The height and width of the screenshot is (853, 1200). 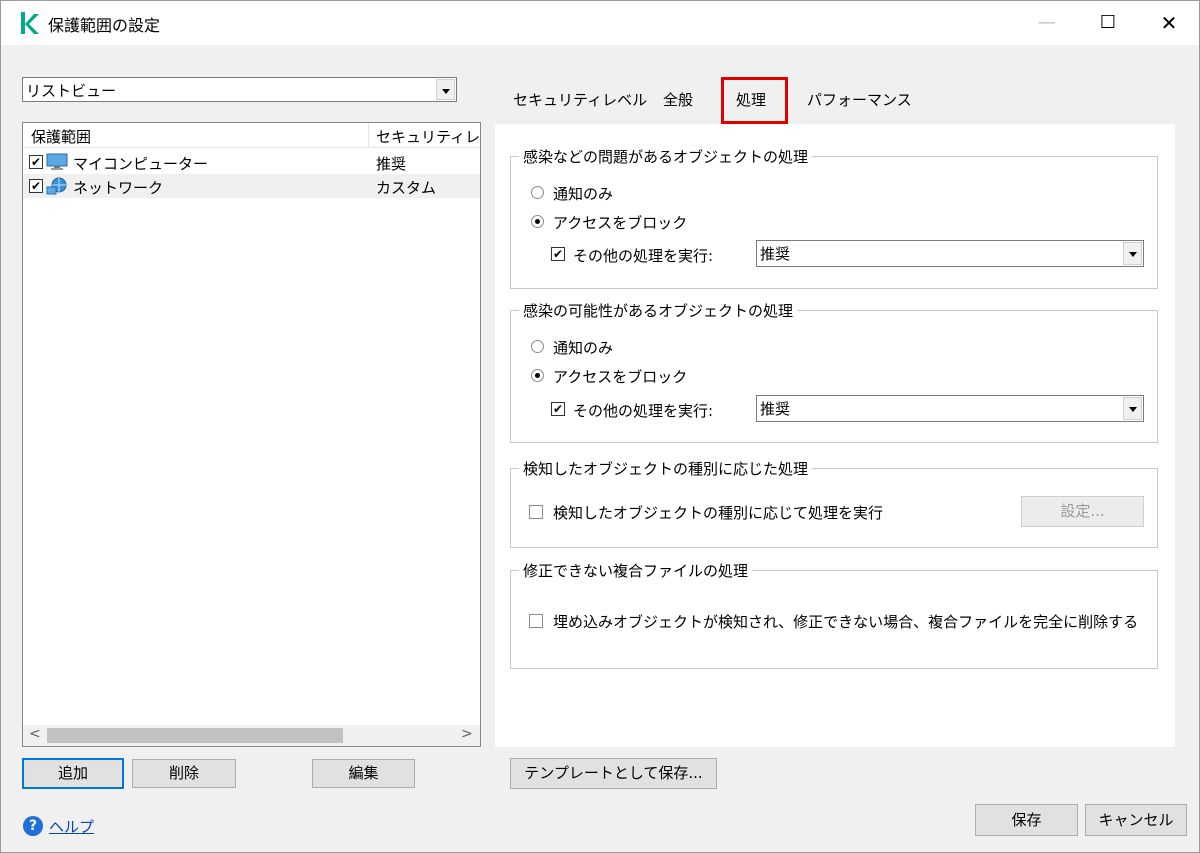 I want to click on delete-compound-checkbox, so click(x=536, y=621).